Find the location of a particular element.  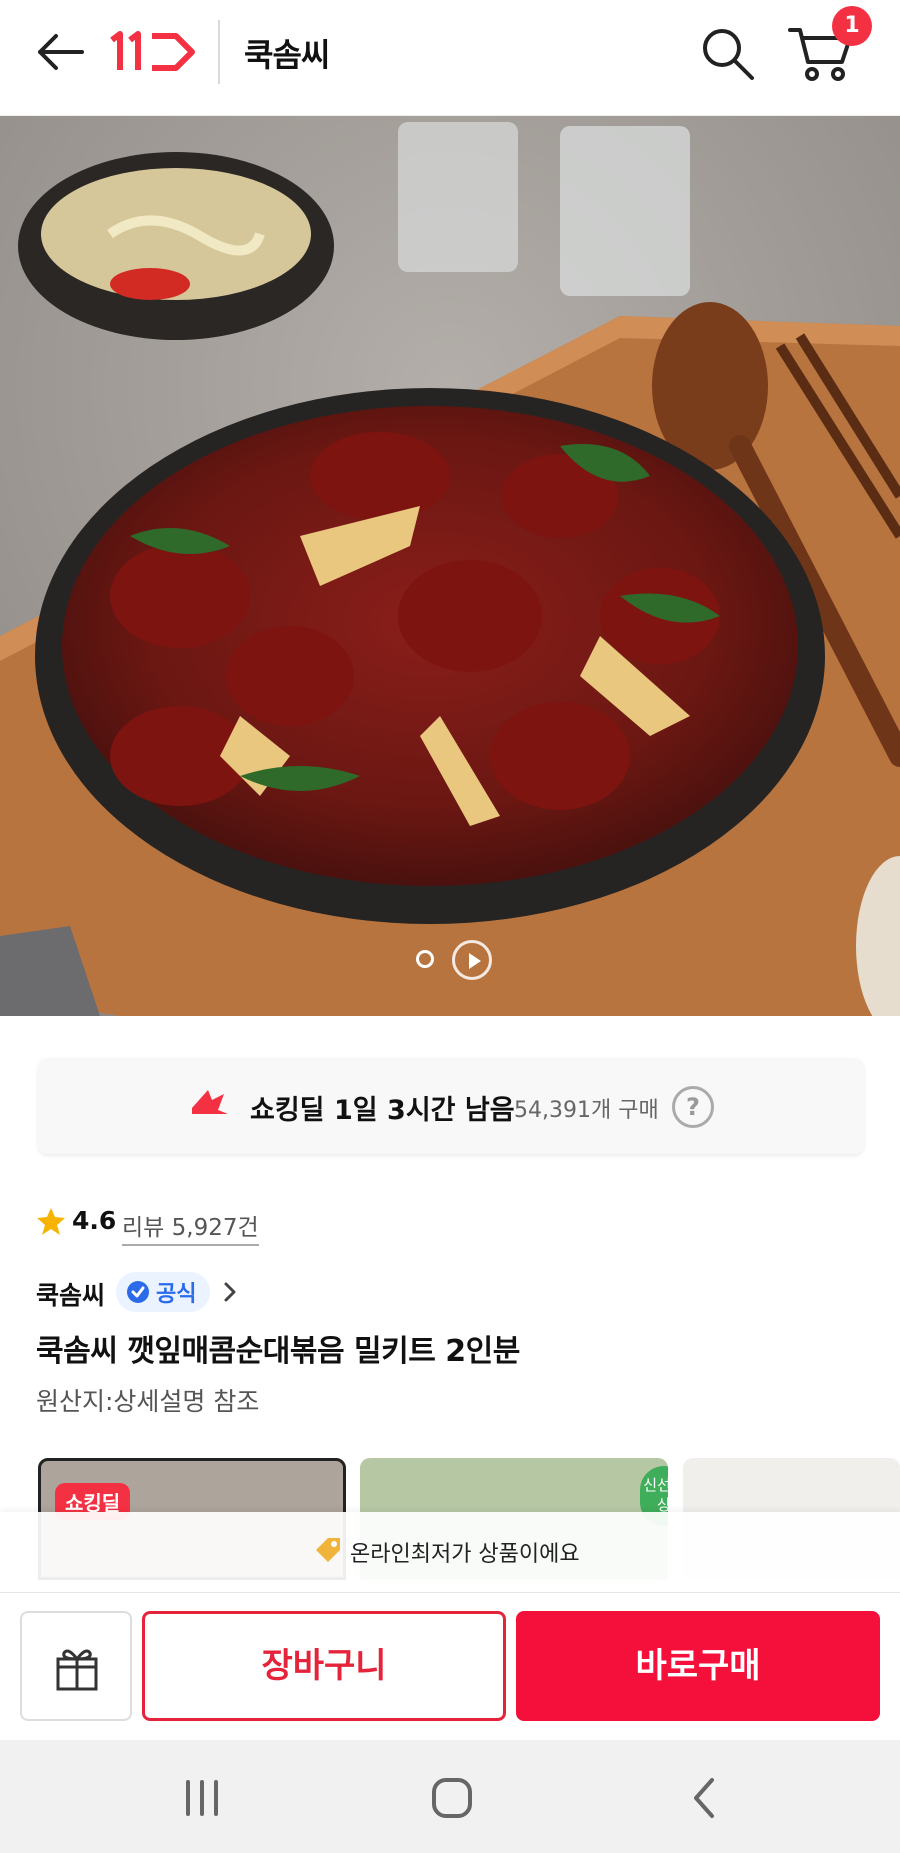

lowest-price-notice: 온라인최저가 상품이에요 is located at coordinates (450, 1552).